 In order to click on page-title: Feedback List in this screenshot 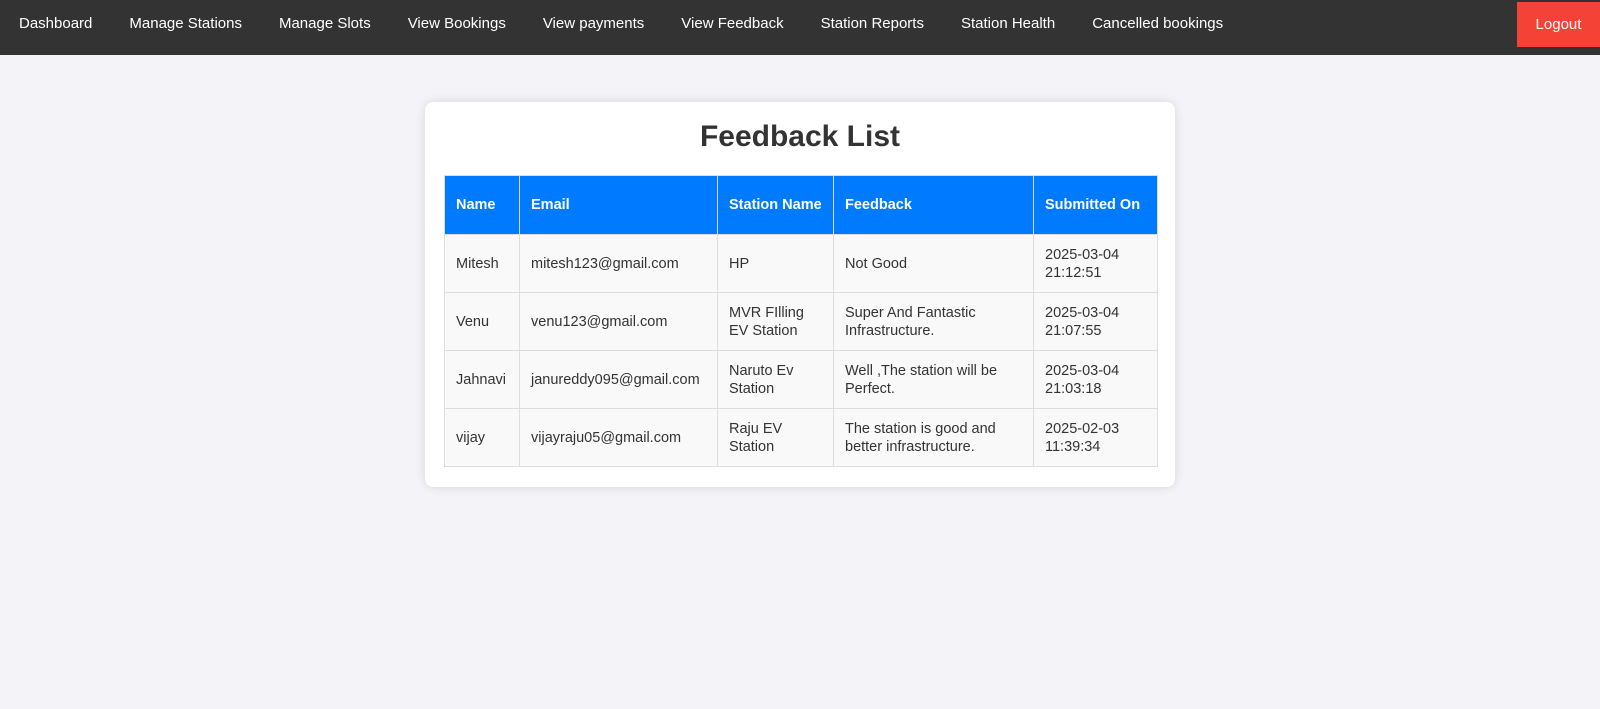, I will do `click(800, 136)`.